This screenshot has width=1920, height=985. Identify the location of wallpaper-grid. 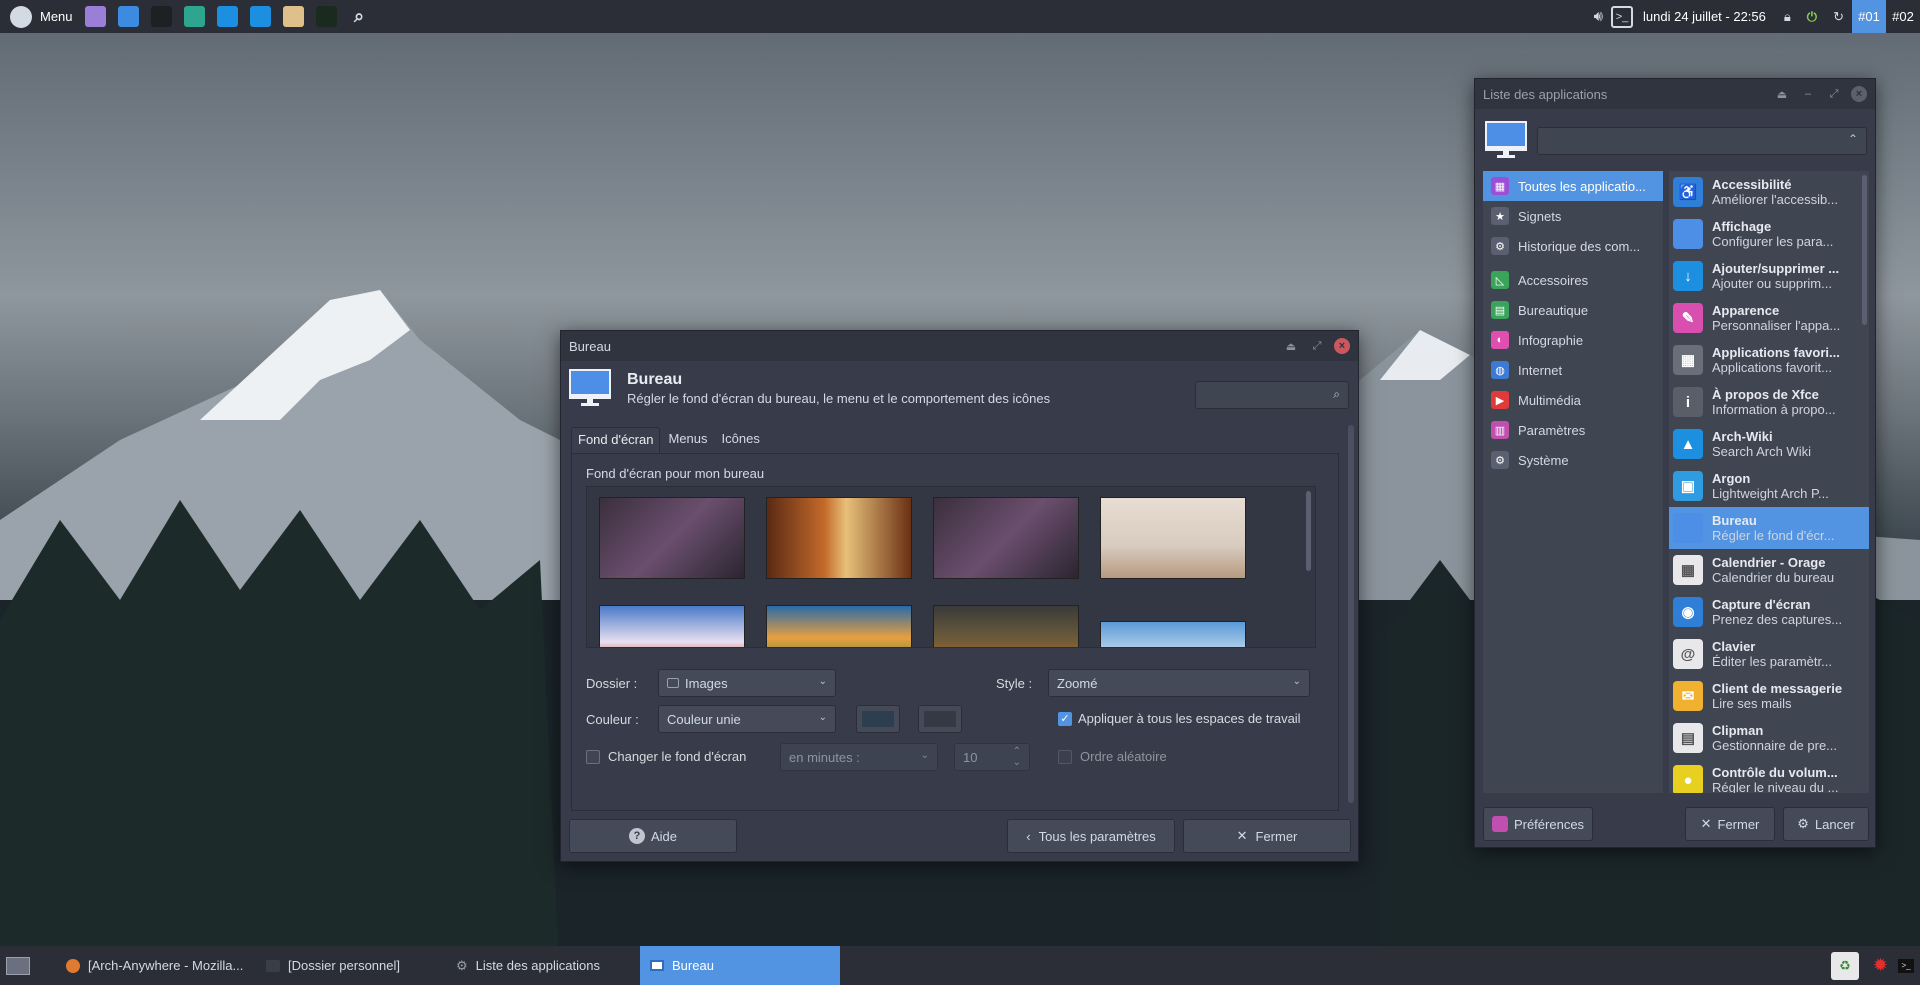
(951, 567).